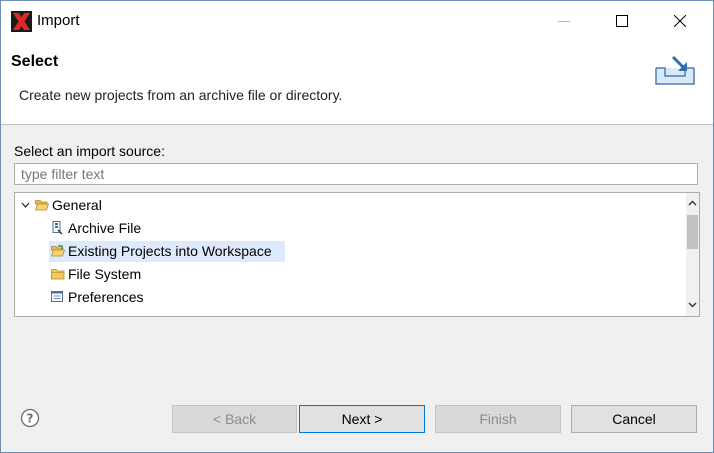 The width and height of the screenshot is (714, 453). What do you see at coordinates (21, 21) in the screenshot?
I see `app-logo-icon` at bounding box center [21, 21].